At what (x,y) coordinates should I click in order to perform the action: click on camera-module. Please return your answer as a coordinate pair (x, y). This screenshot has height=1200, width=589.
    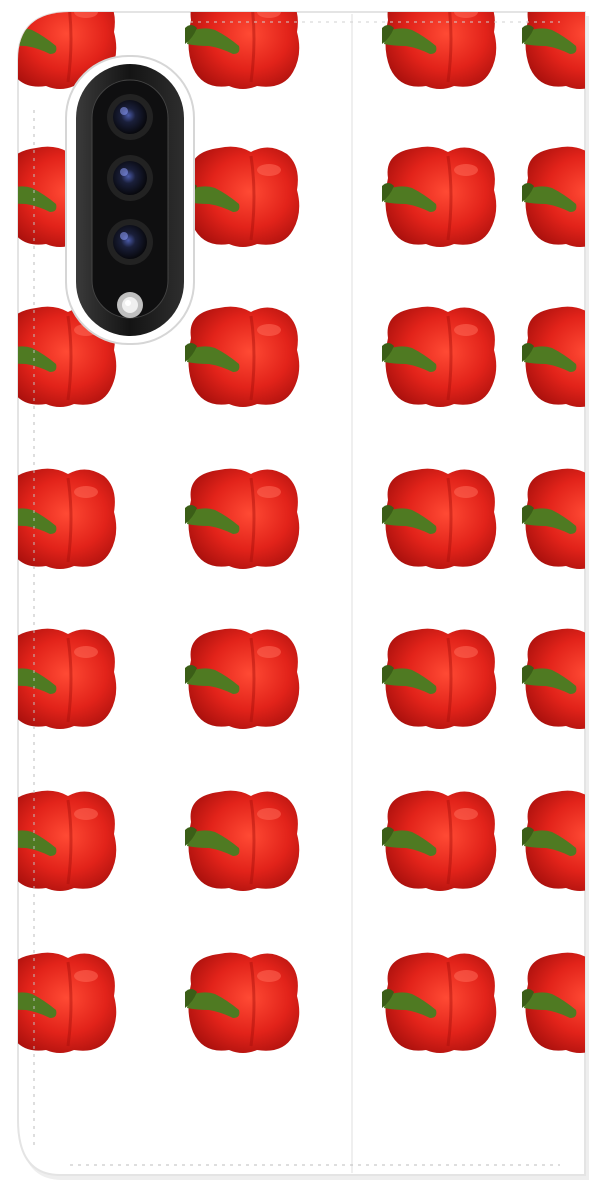
    Looking at the image, I should click on (130, 200).